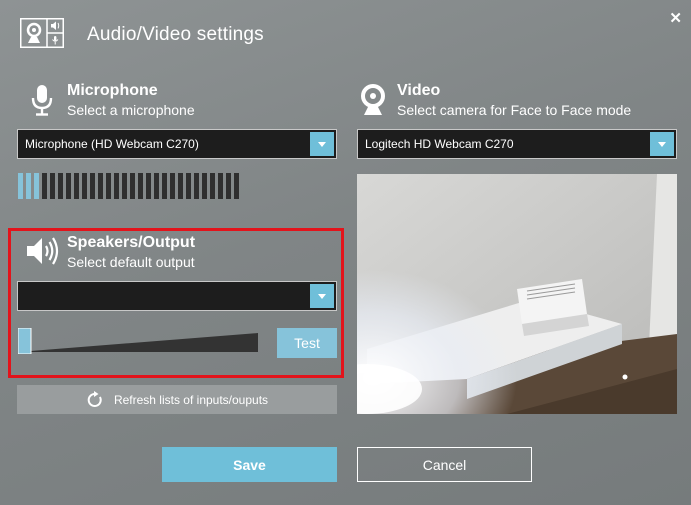  What do you see at coordinates (175, 34) in the screenshot?
I see `dialog-title: Audio/Video settings` at bounding box center [175, 34].